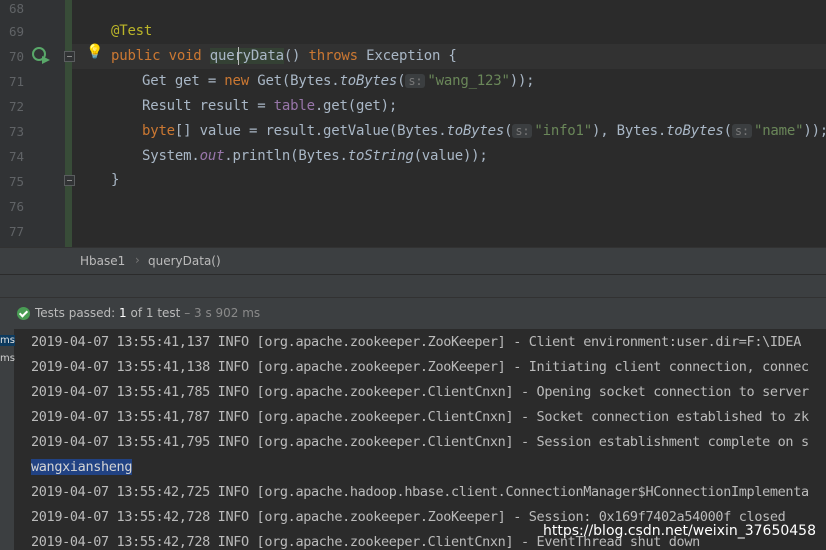 This screenshot has width=826, height=550. Describe the element at coordinates (16, 106) in the screenshot. I see `line-number: 72` at that location.